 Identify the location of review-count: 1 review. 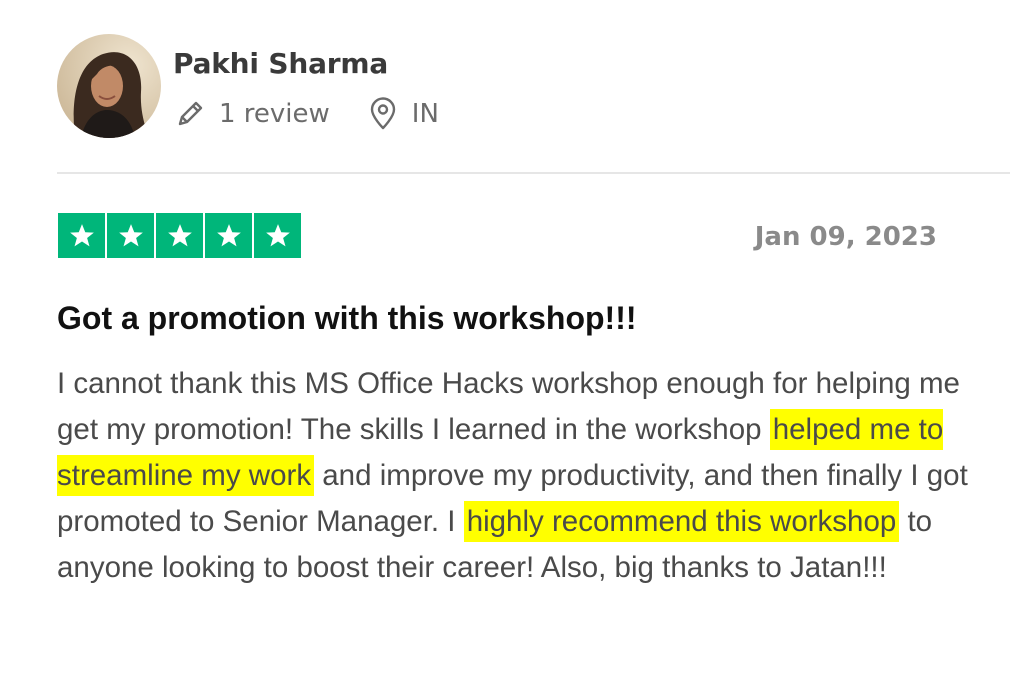
(274, 114).